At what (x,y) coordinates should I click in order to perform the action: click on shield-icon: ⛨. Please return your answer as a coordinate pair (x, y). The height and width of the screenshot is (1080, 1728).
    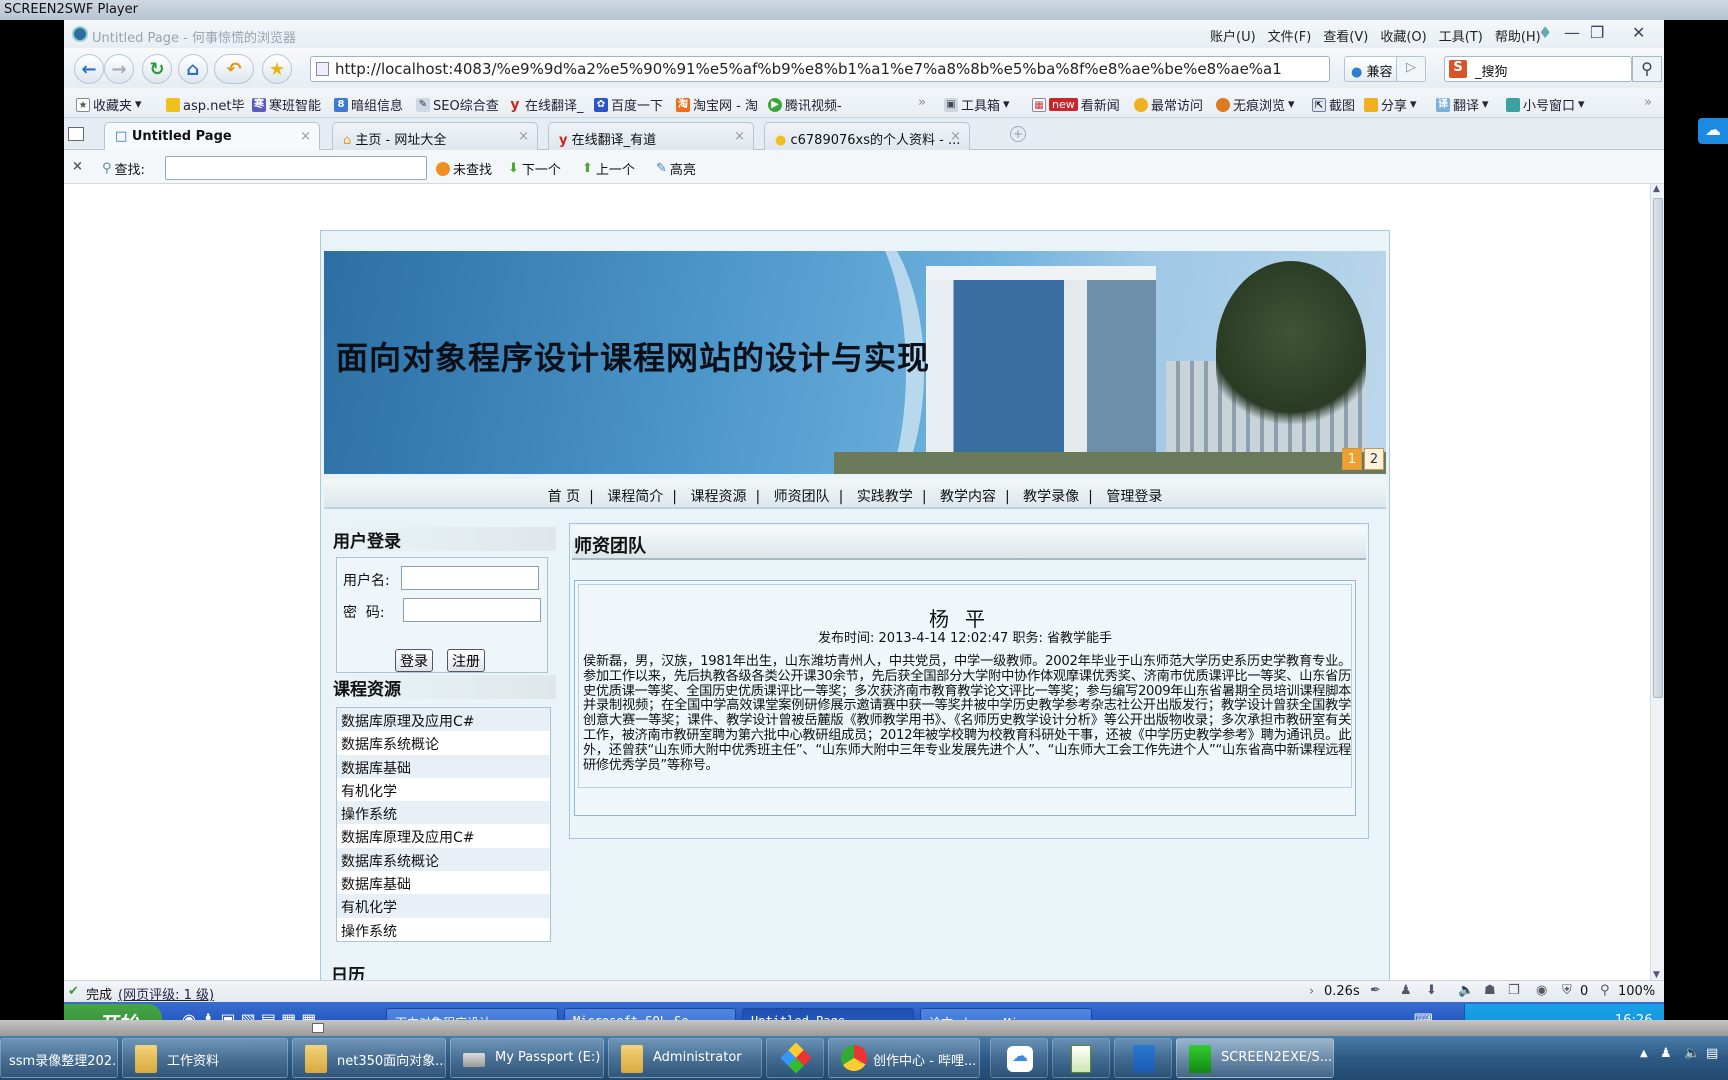
    Looking at the image, I should click on (1567, 990).